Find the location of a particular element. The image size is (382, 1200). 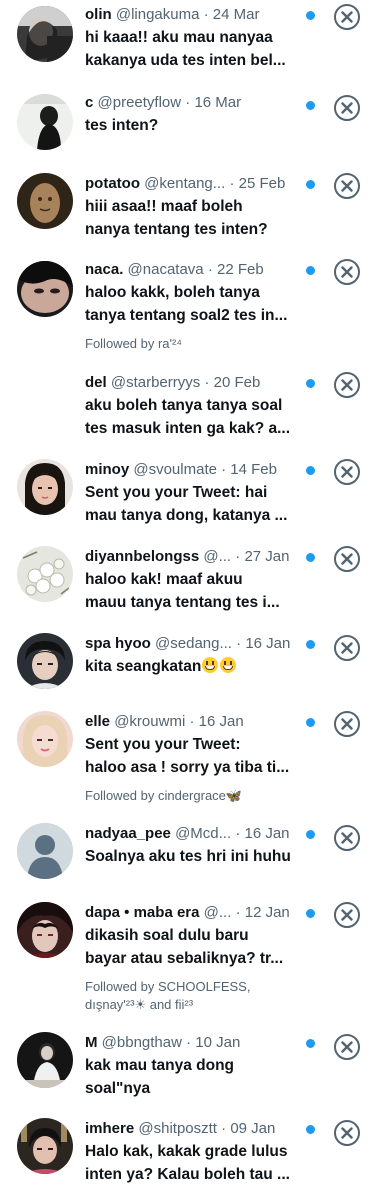

message-date: 12 Jan is located at coordinates (267, 912).